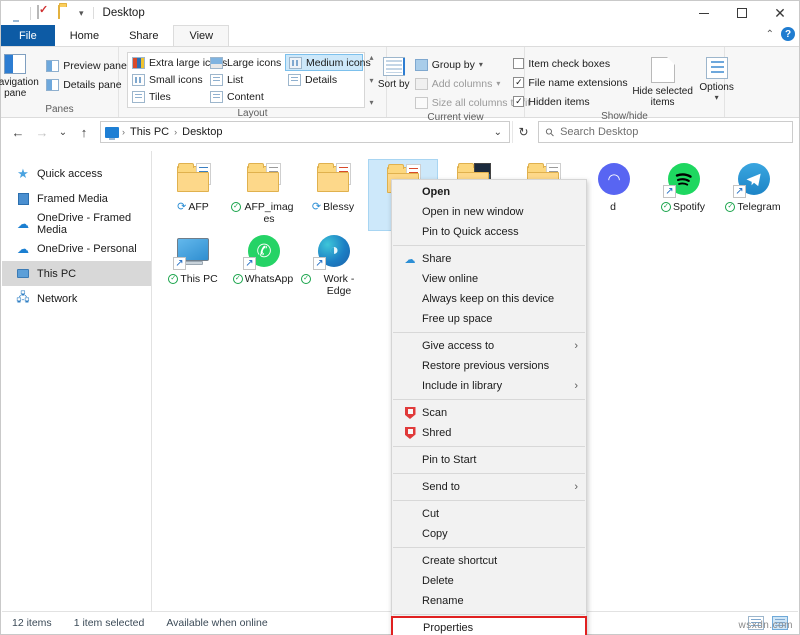  What do you see at coordinates (237, 279) in the screenshot?
I see `available-offline-badge-icon: ✓` at bounding box center [237, 279].